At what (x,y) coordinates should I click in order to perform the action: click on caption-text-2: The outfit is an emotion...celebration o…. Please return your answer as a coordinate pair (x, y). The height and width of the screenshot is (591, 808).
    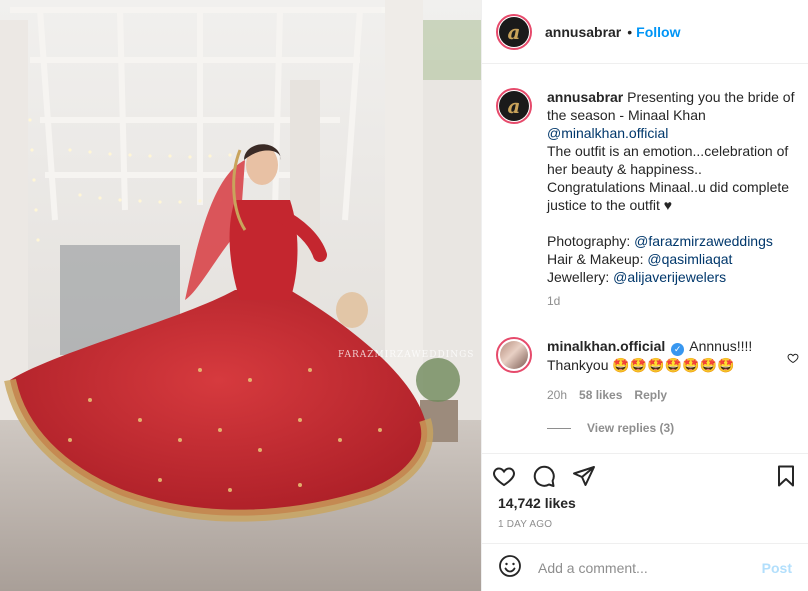
    Looking at the image, I should click on (668, 178).